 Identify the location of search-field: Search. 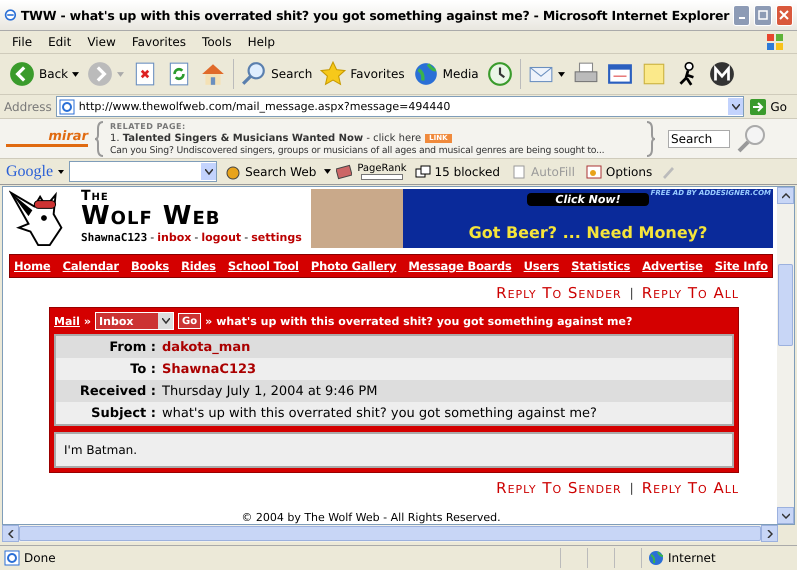
(699, 139).